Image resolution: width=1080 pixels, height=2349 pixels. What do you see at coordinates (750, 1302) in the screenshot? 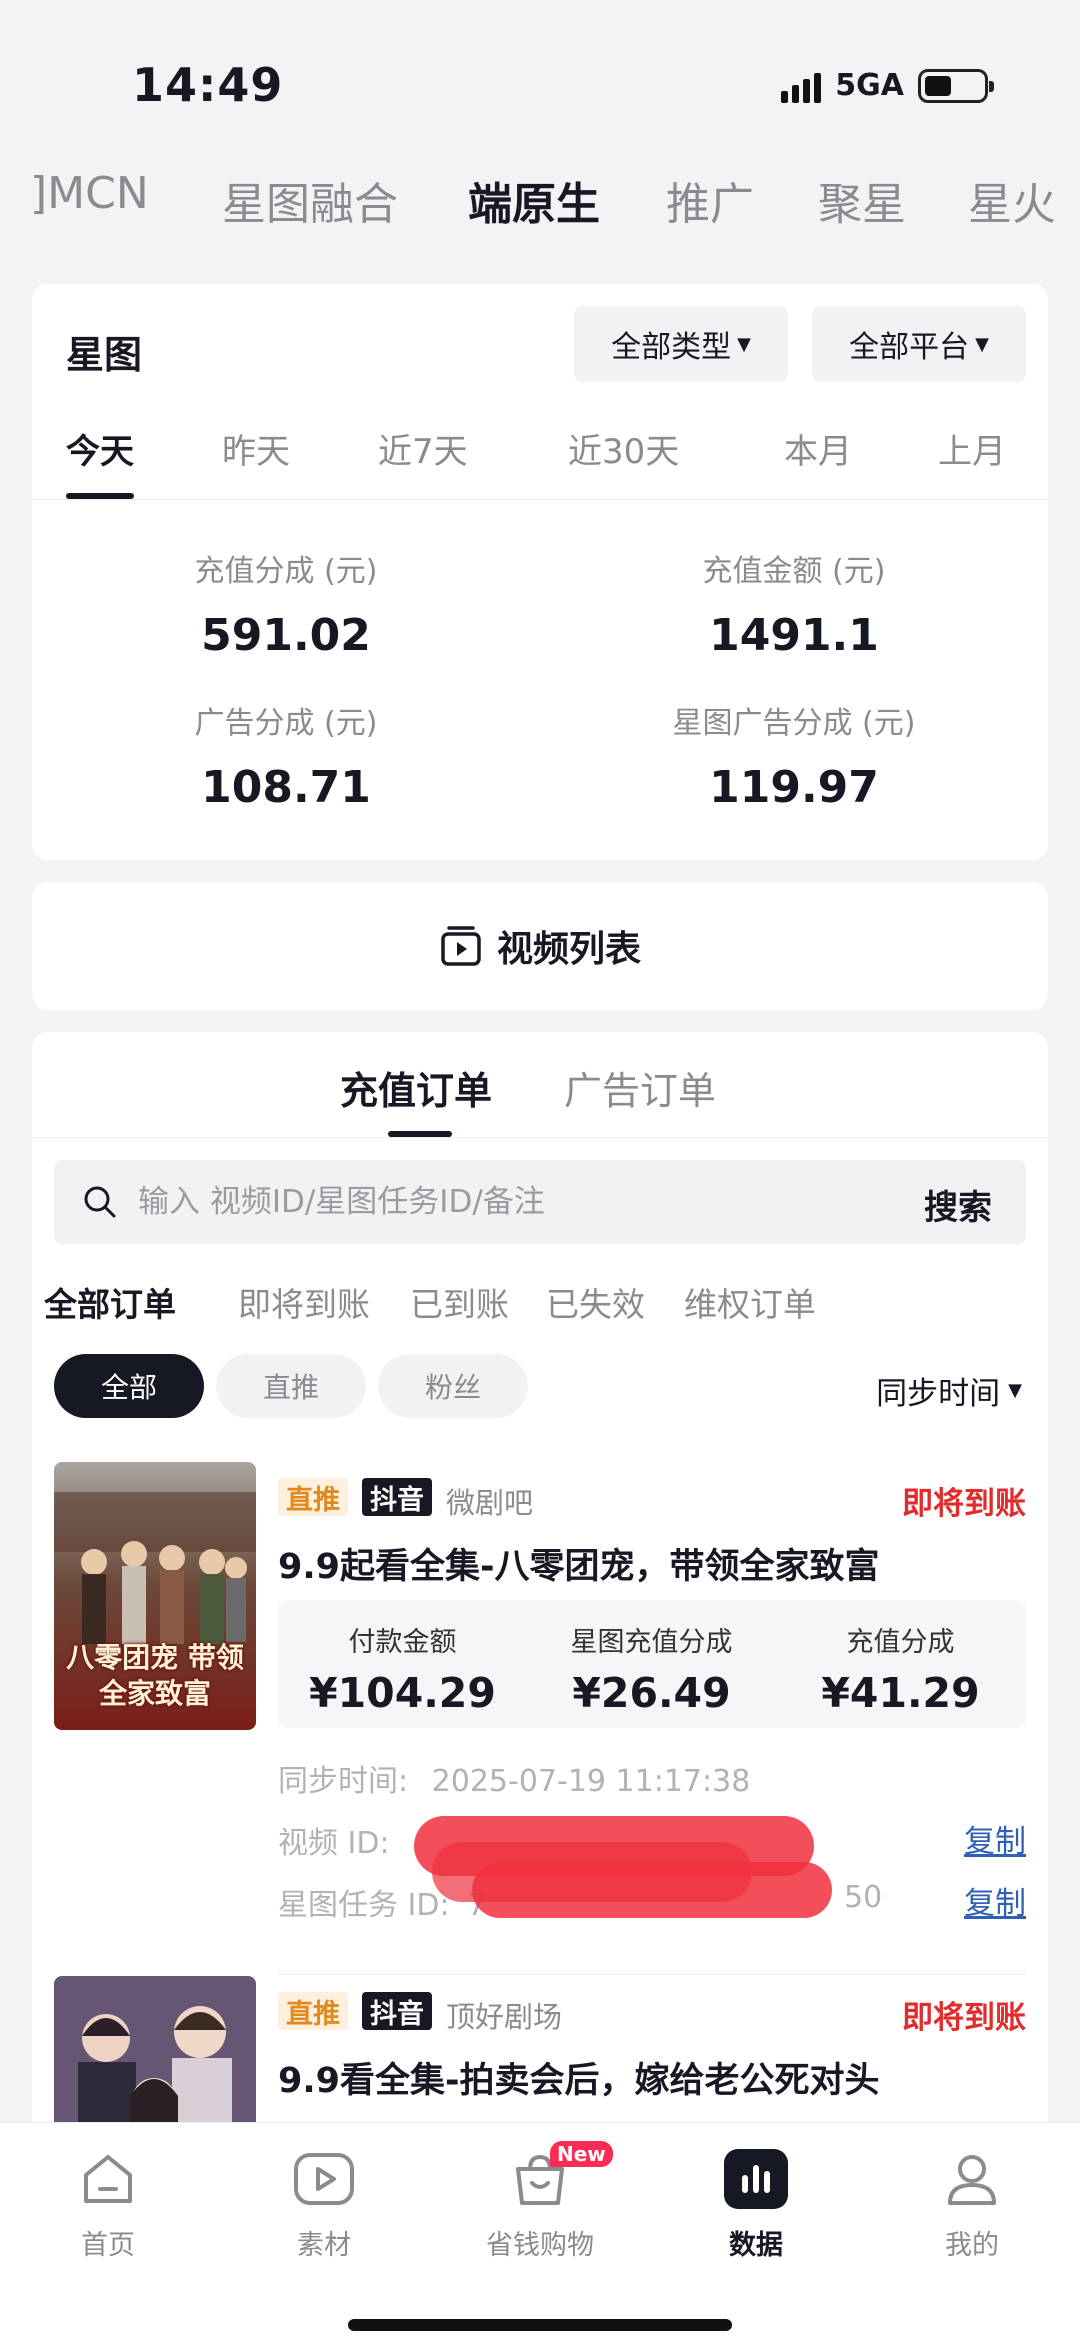
I see `filter-rights-orders: 维权订单` at bounding box center [750, 1302].